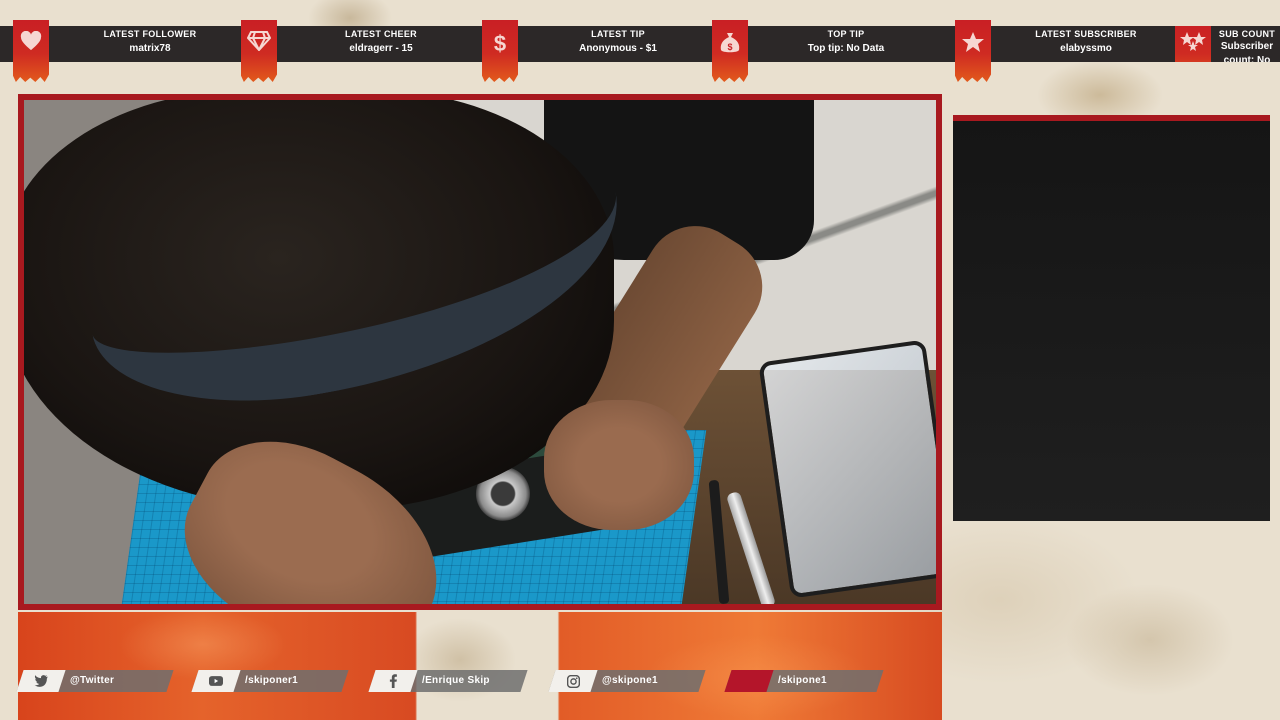 The height and width of the screenshot is (720, 1280). What do you see at coordinates (973, 51) in the screenshot?
I see `star-icon` at bounding box center [973, 51].